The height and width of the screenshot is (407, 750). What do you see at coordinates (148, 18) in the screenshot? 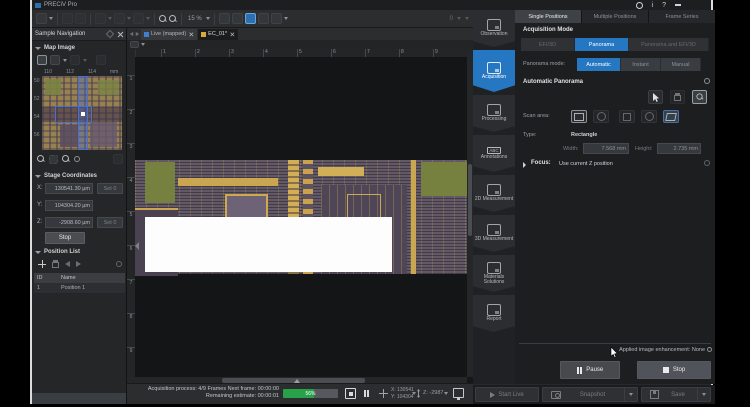
I see `paste-dropdown-icon` at bounding box center [148, 18].